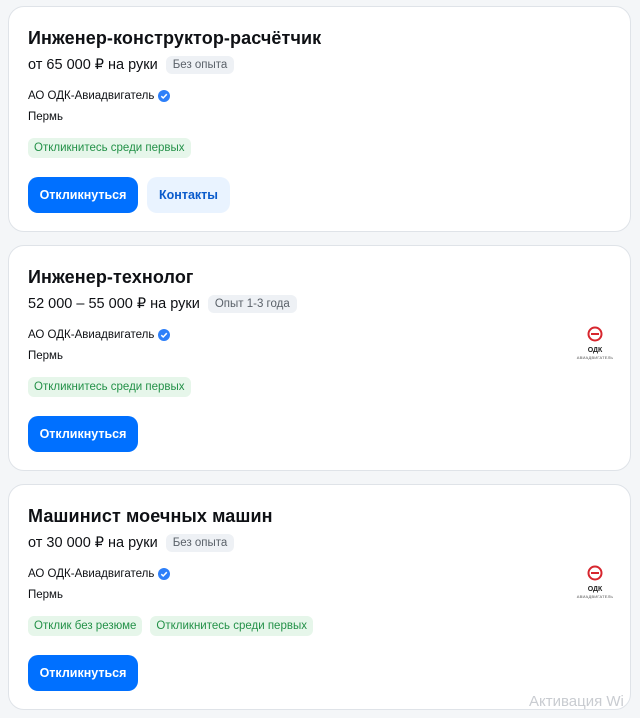 The height and width of the screenshot is (718, 640). Describe the element at coordinates (93, 65) in the screenshot. I see `vacancy-salary: от 65 000 ₽ на руки` at that location.